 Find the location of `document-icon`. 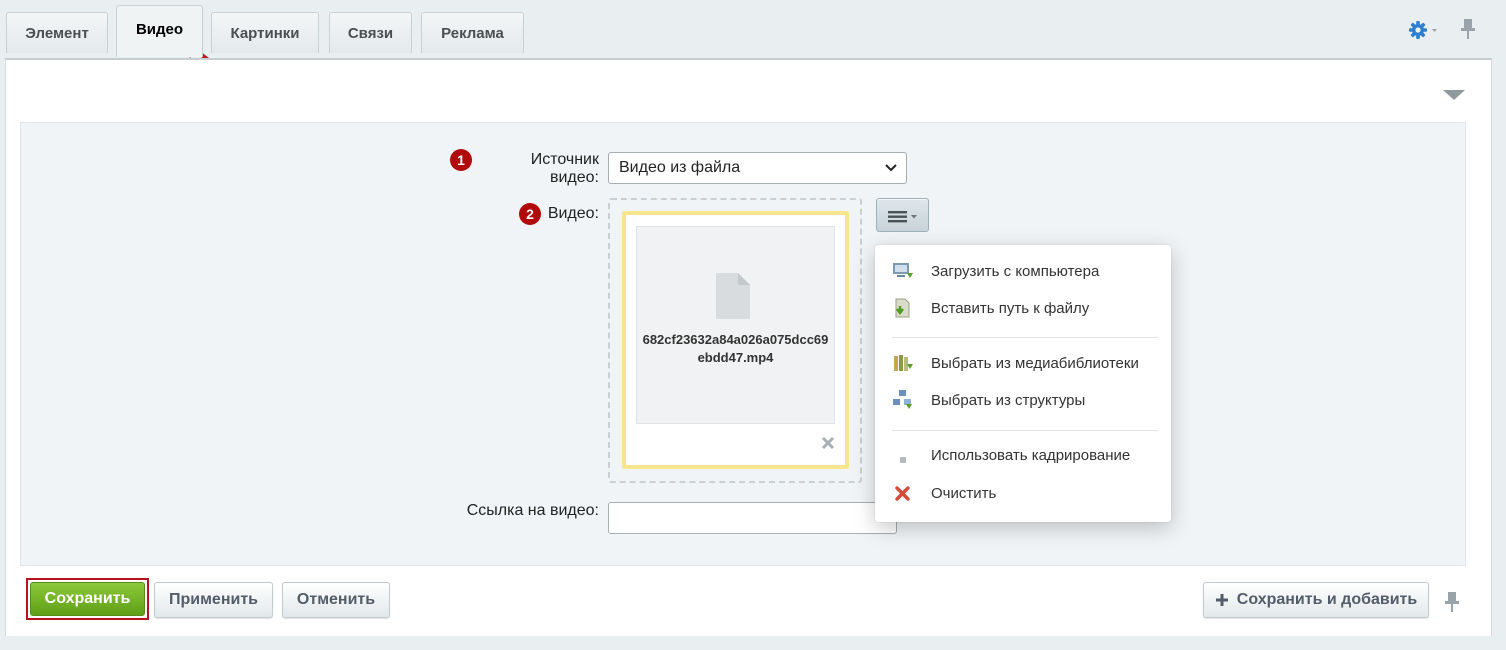

document-icon is located at coordinates (734, 296).